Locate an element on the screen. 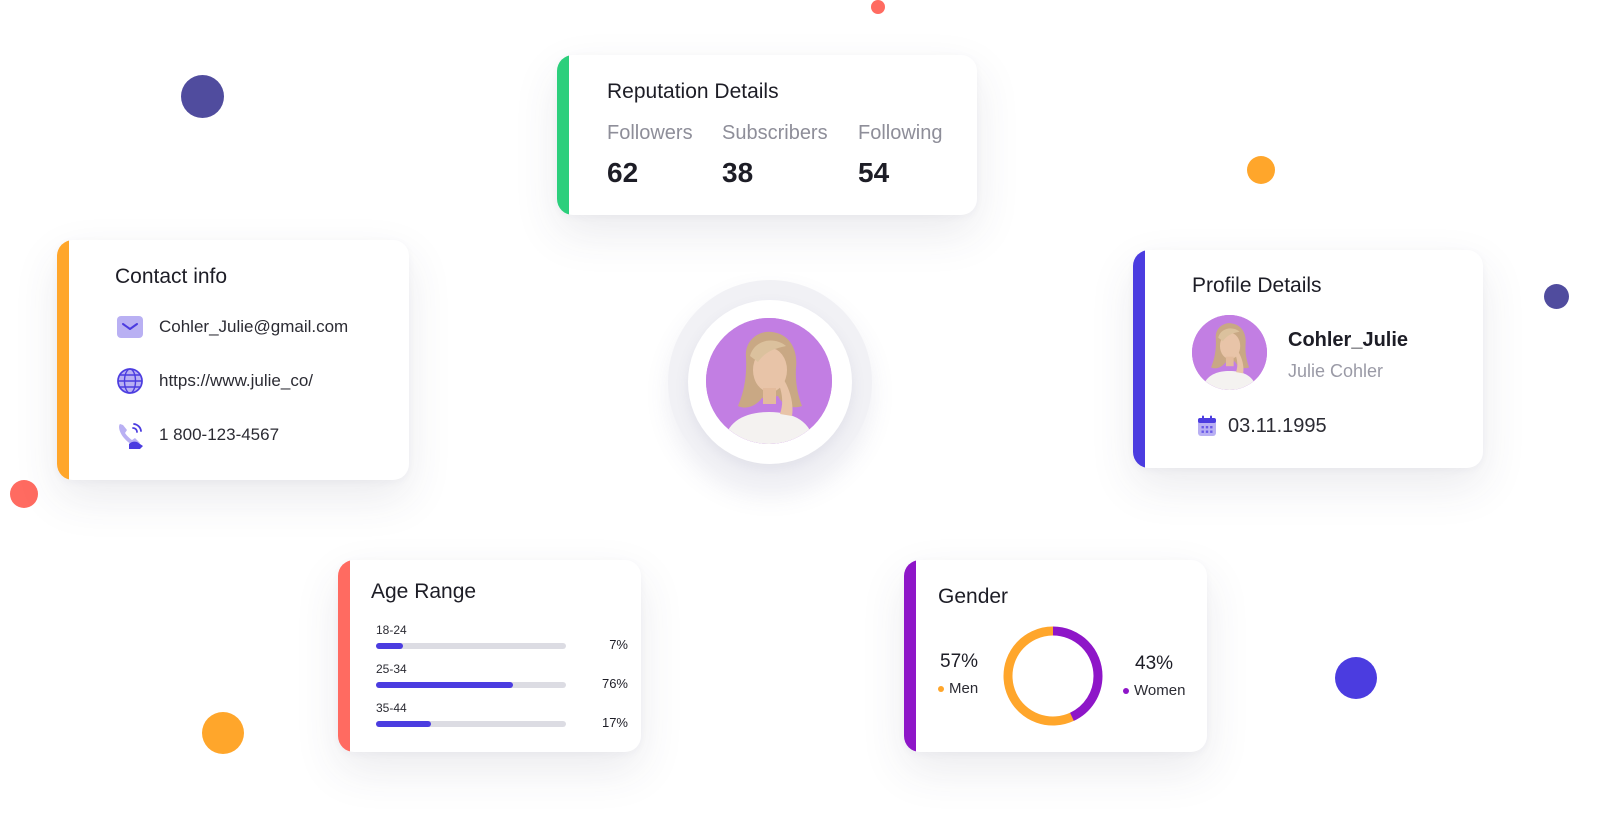 The width and height of the screenshot is (1600, 837). stat-followers: Followers 62 is located at coordinates (650, 155).